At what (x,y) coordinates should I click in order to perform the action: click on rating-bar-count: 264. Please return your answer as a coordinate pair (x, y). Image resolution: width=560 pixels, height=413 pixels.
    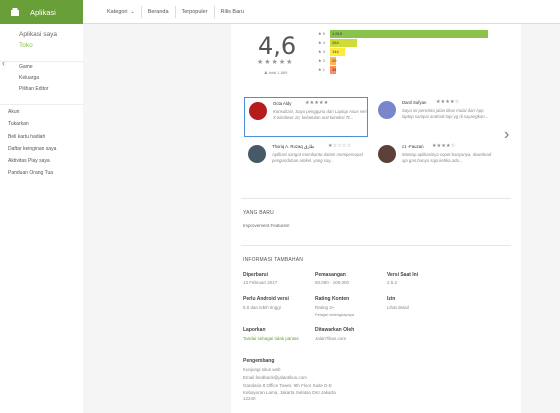
    Looking at the image, I should click on (335, 42).